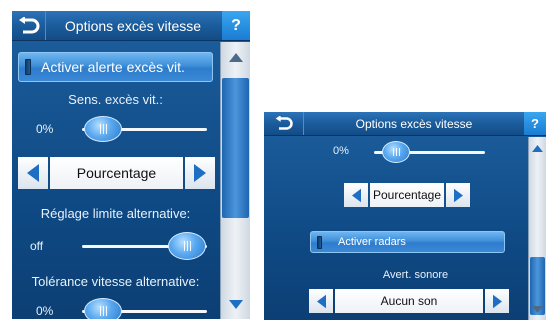  I want to click on sound-next-button, so click(497, 301).